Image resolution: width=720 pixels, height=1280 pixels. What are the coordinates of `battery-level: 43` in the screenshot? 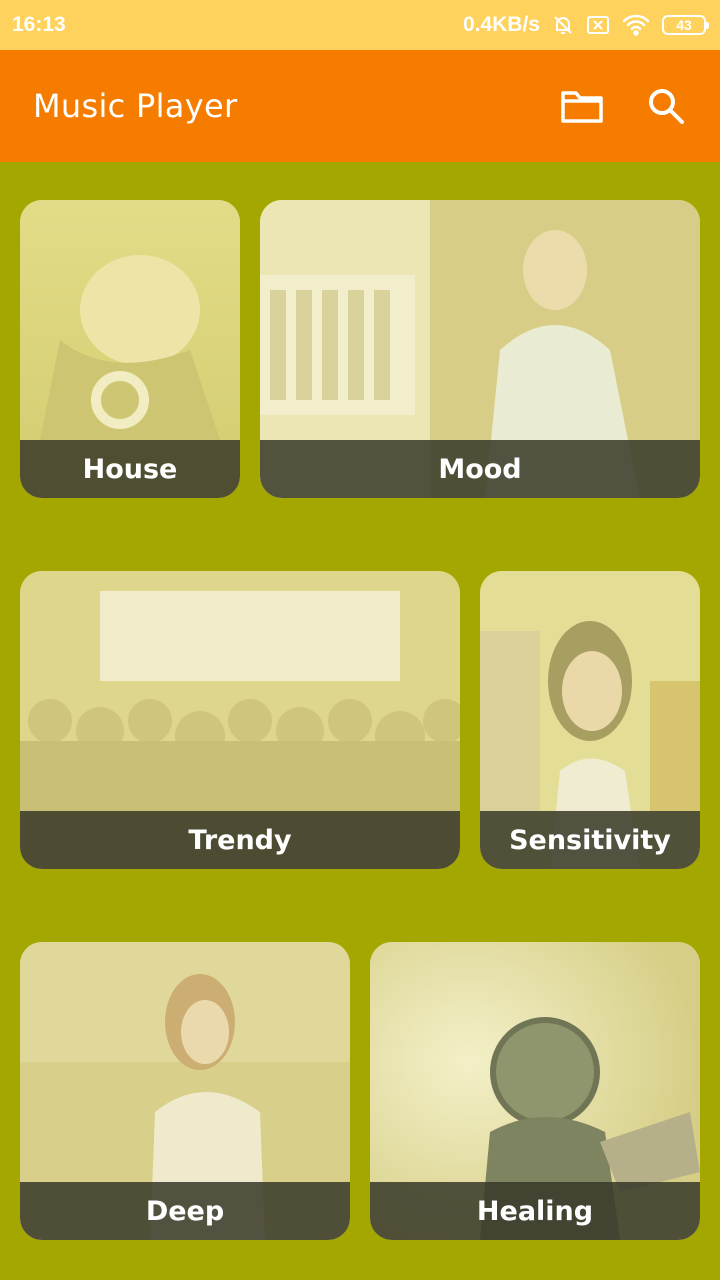 It's located at (684, 25).